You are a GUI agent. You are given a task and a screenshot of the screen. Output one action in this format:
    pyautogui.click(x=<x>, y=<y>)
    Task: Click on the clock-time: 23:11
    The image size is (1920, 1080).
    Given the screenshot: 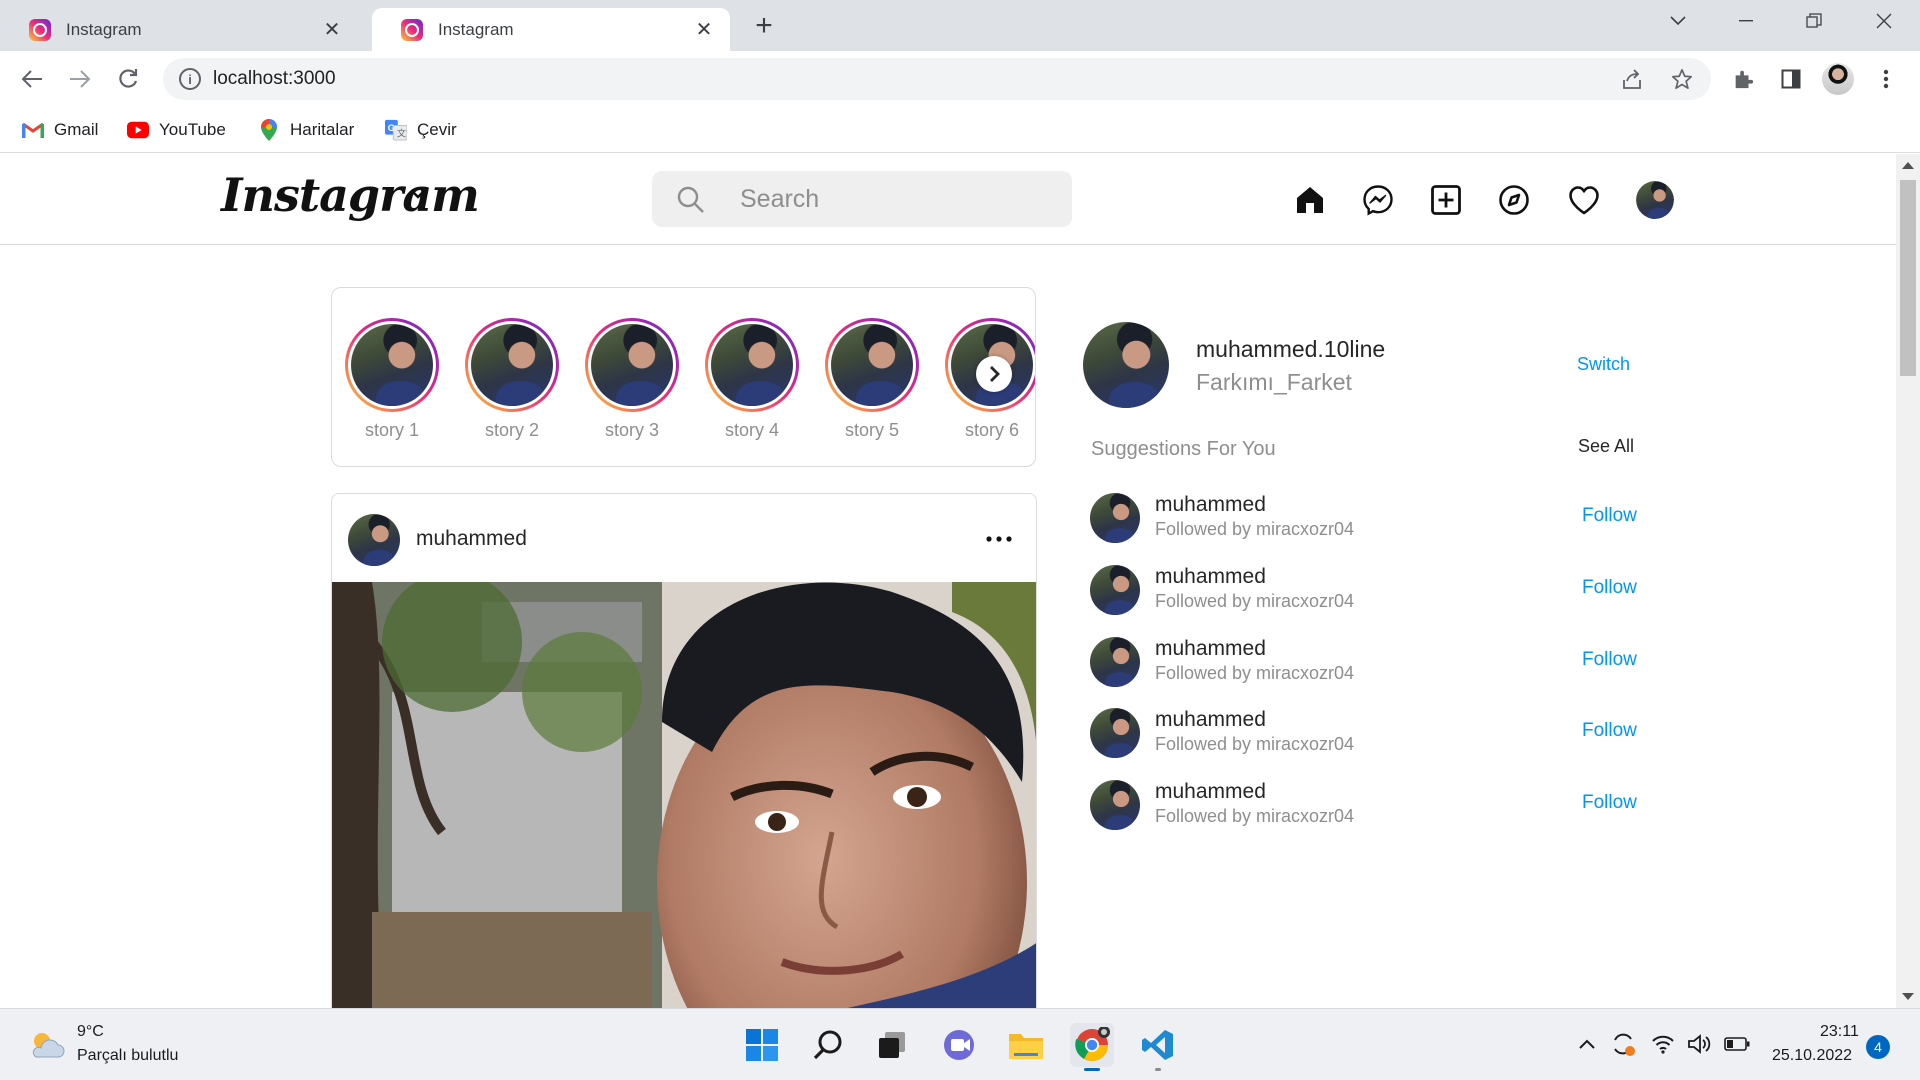 What is the action you would take?
    pyautogui.click(x=1839, y=1032)
    